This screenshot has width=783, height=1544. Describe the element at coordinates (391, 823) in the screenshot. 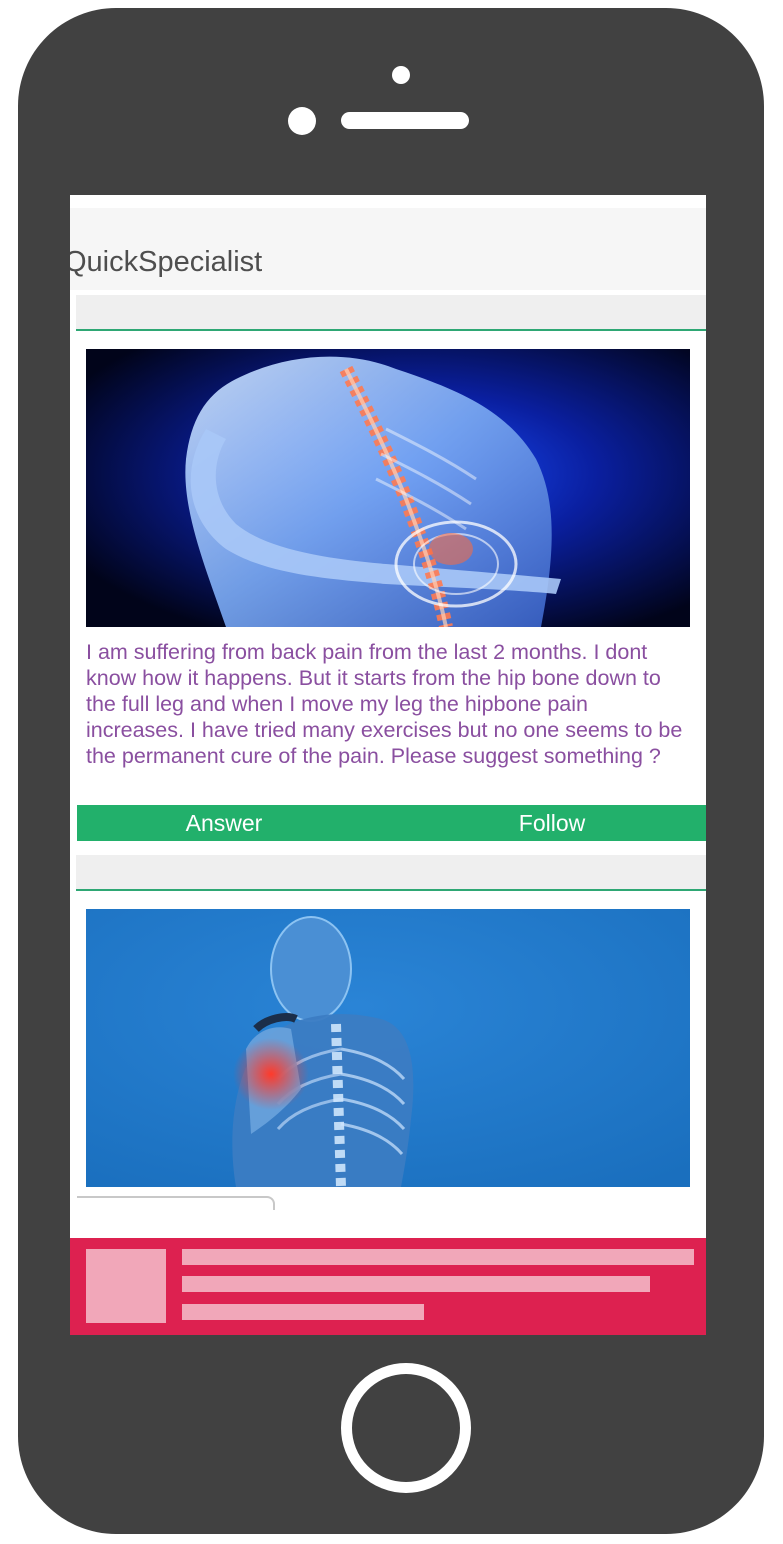

I see `card-action-bar: Answer Follow` at that location.